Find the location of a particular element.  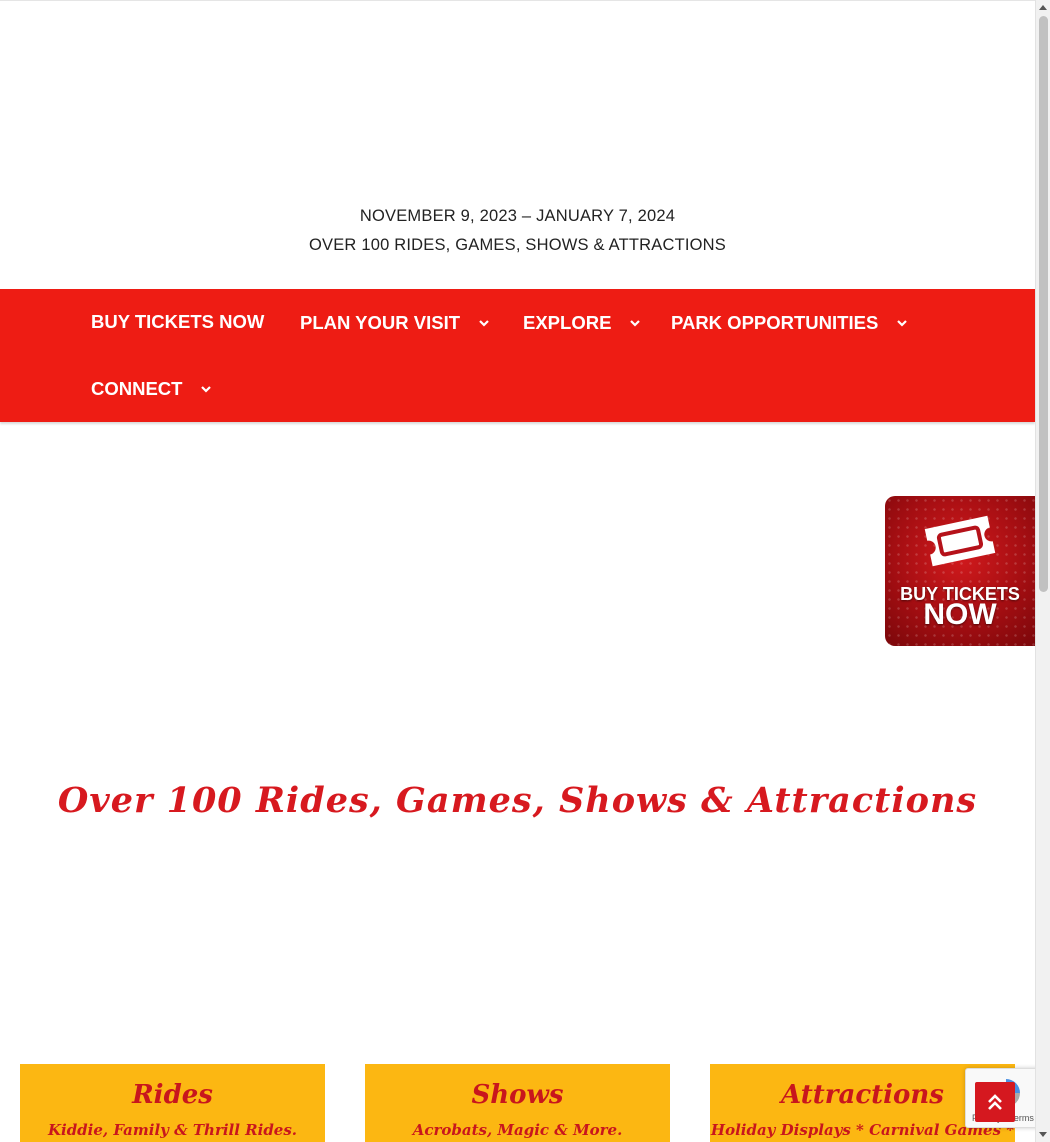

nav-explore: EXPLORE is located at coordinates (582, 323).